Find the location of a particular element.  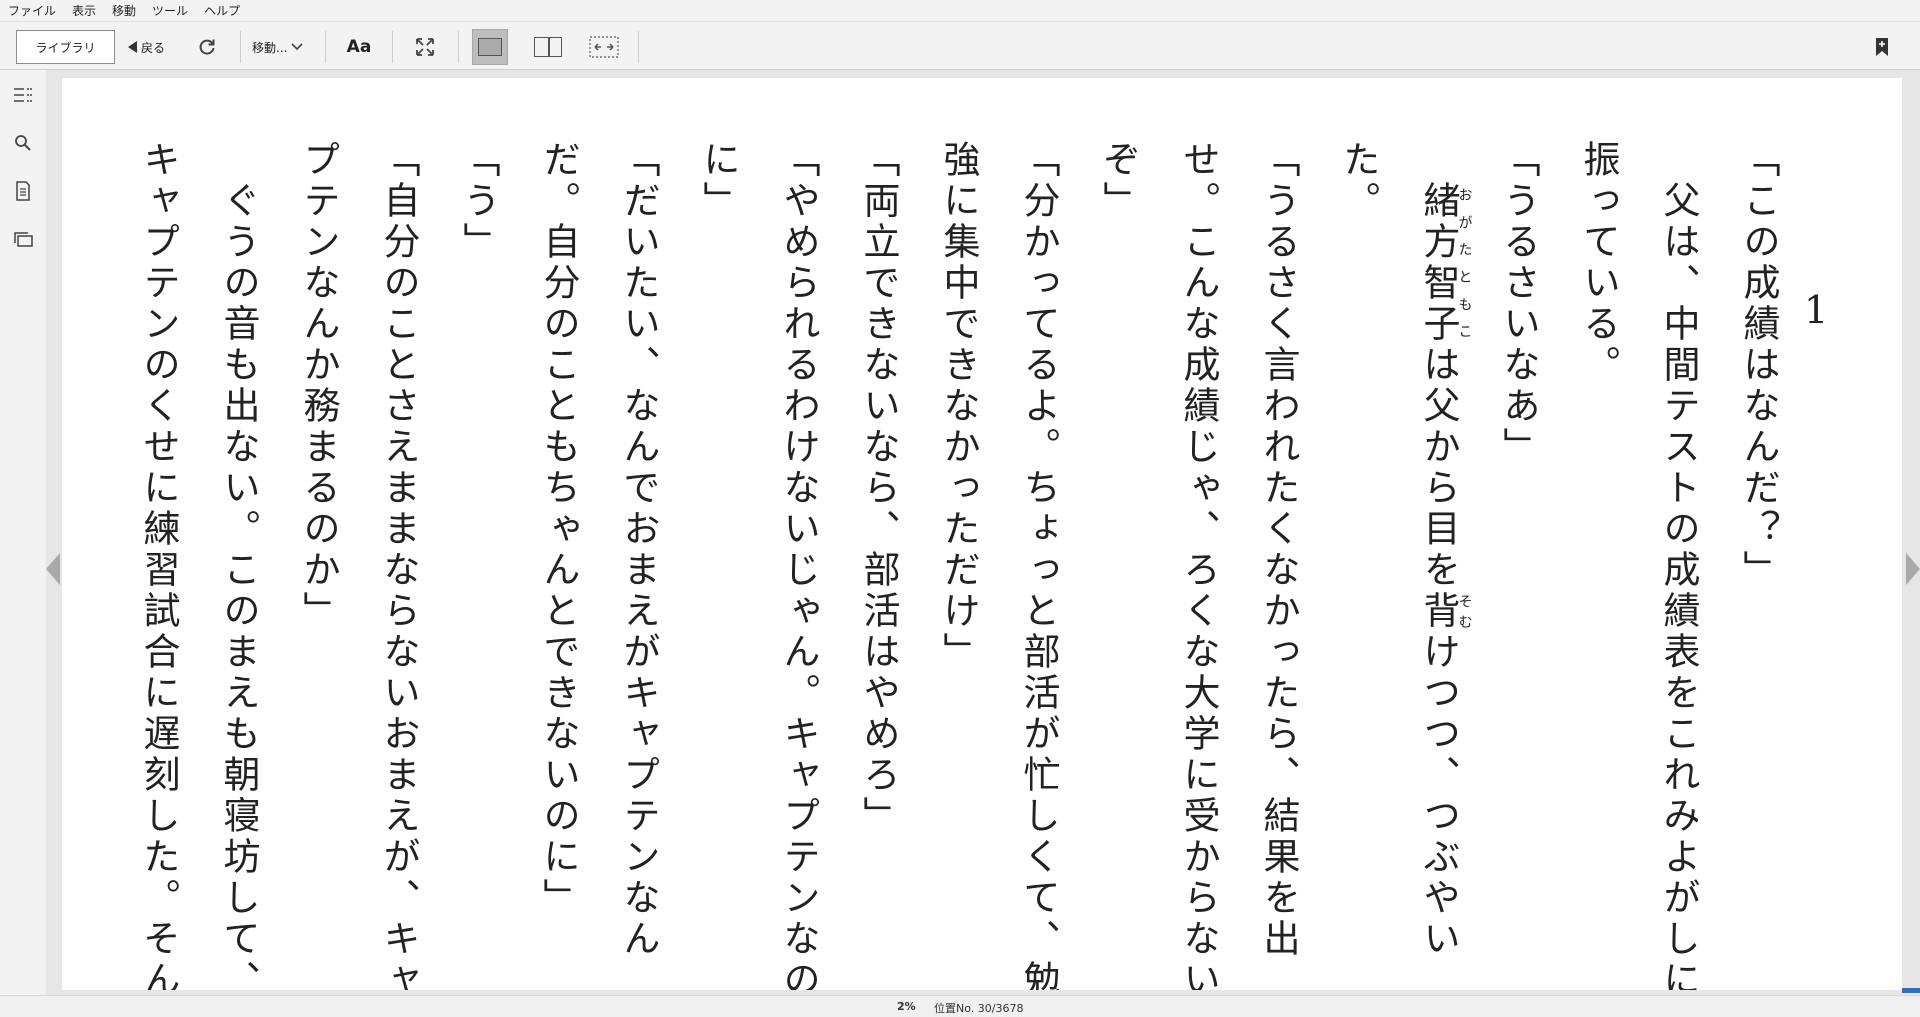

left-rail is located at coordinates (23, 532).